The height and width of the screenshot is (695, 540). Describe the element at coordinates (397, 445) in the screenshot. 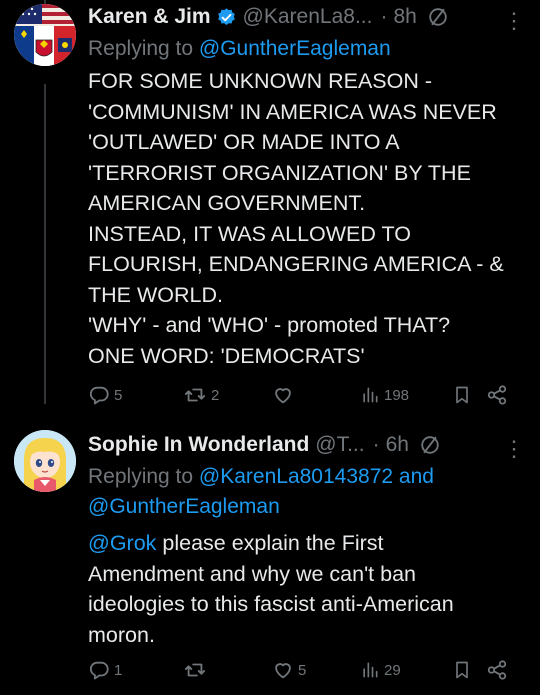

I see `timestamp: 6h` at that location.